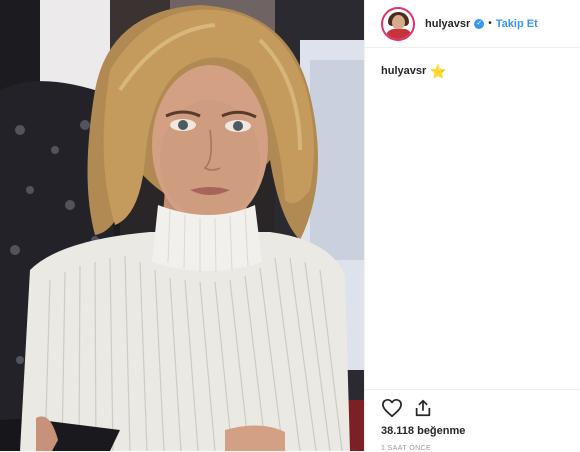 The width and height of the screenshot is (580, 452). What do you see at coordinates (472, 431) in the screenshot?
I see `likes-count: 38.118 beğenme` at bounding box center [472, 431].